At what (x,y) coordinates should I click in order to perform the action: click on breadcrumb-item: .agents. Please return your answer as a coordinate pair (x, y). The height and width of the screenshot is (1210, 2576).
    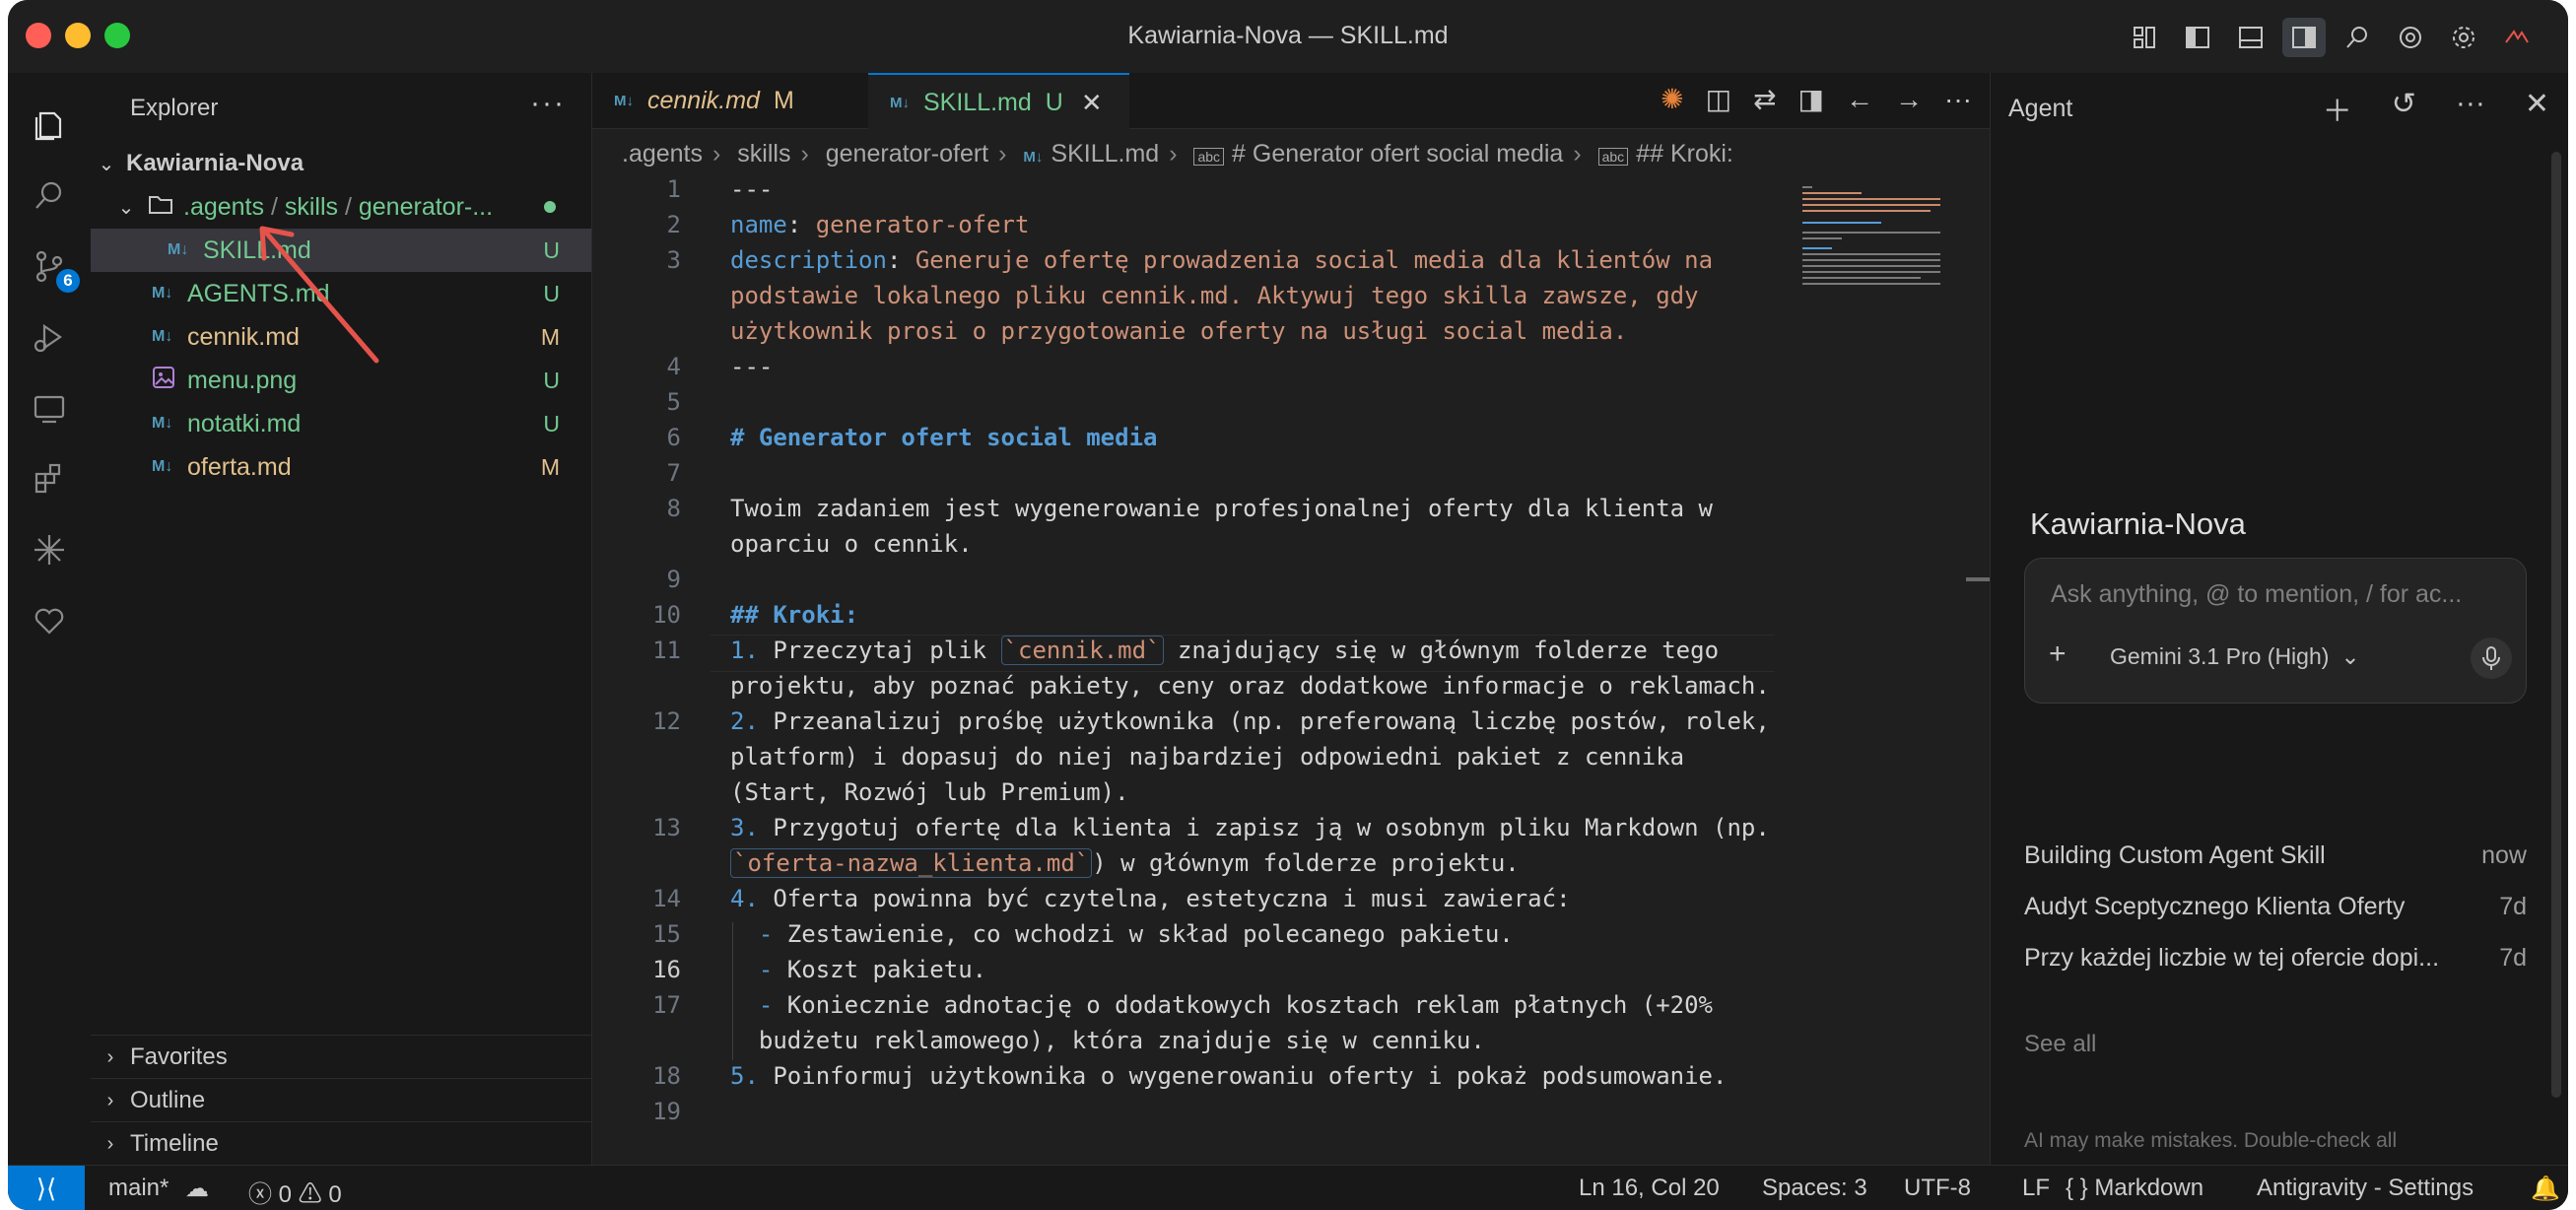
    Looking at the image, I should click on (662, 154).